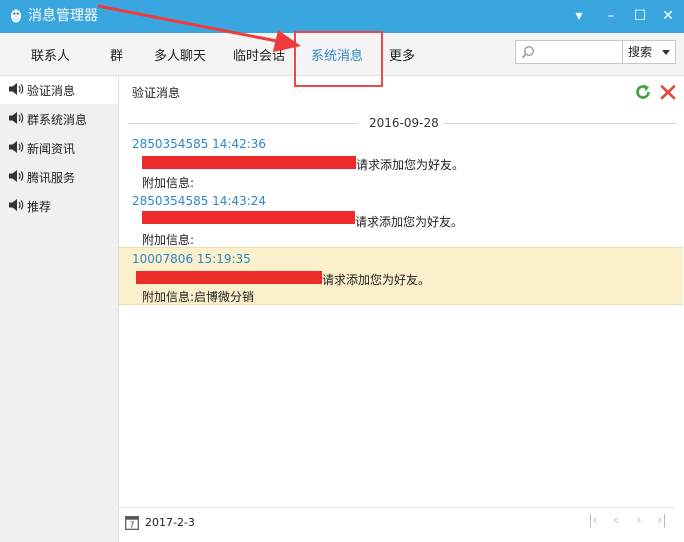 Image resolution: width=684 pixels, height=542 pixels. What do you see at coordinates (611, 16) in the screenshot?
I see `minimize-button: –` at bounding box center [611, 16].